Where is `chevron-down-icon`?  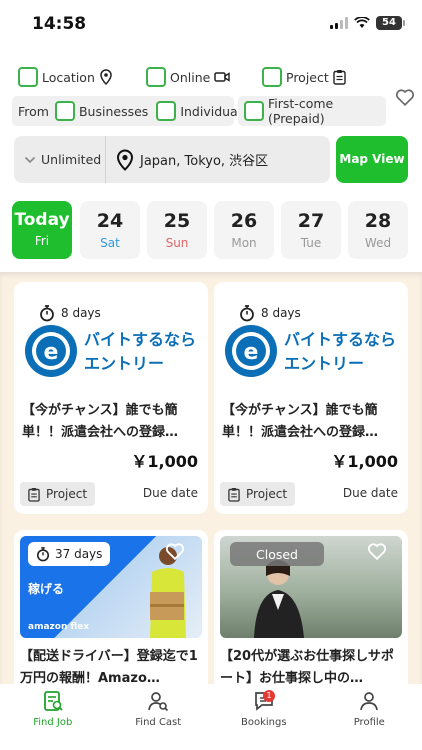 chevron-down-icon is located at coordinates (30, 159).